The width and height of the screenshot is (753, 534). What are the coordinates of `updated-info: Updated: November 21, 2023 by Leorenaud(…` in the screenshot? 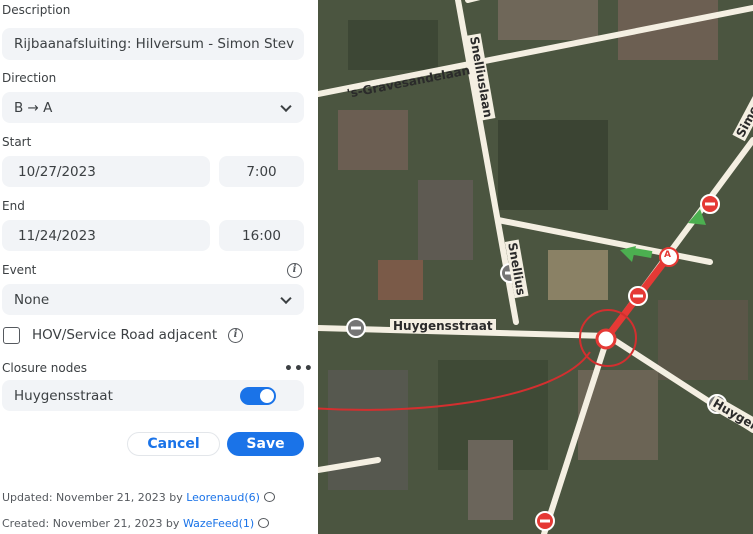 It's located at (138, 497).